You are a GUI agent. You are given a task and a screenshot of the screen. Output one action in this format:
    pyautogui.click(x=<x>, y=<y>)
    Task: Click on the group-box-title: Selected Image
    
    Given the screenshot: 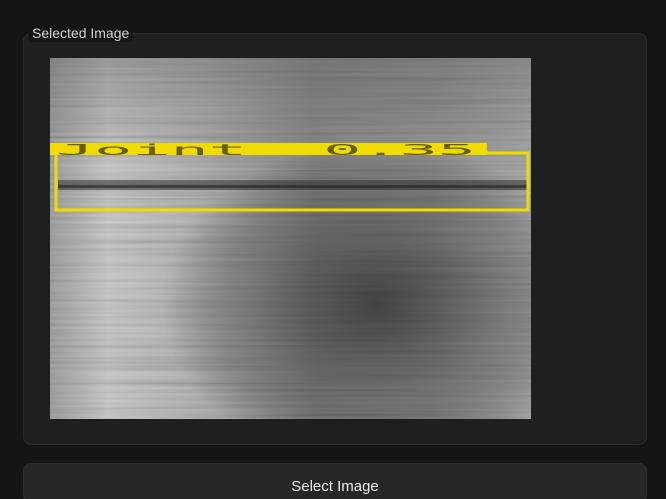 What is the action you would take?
    pyautogui.click(x=81, y=33)
    